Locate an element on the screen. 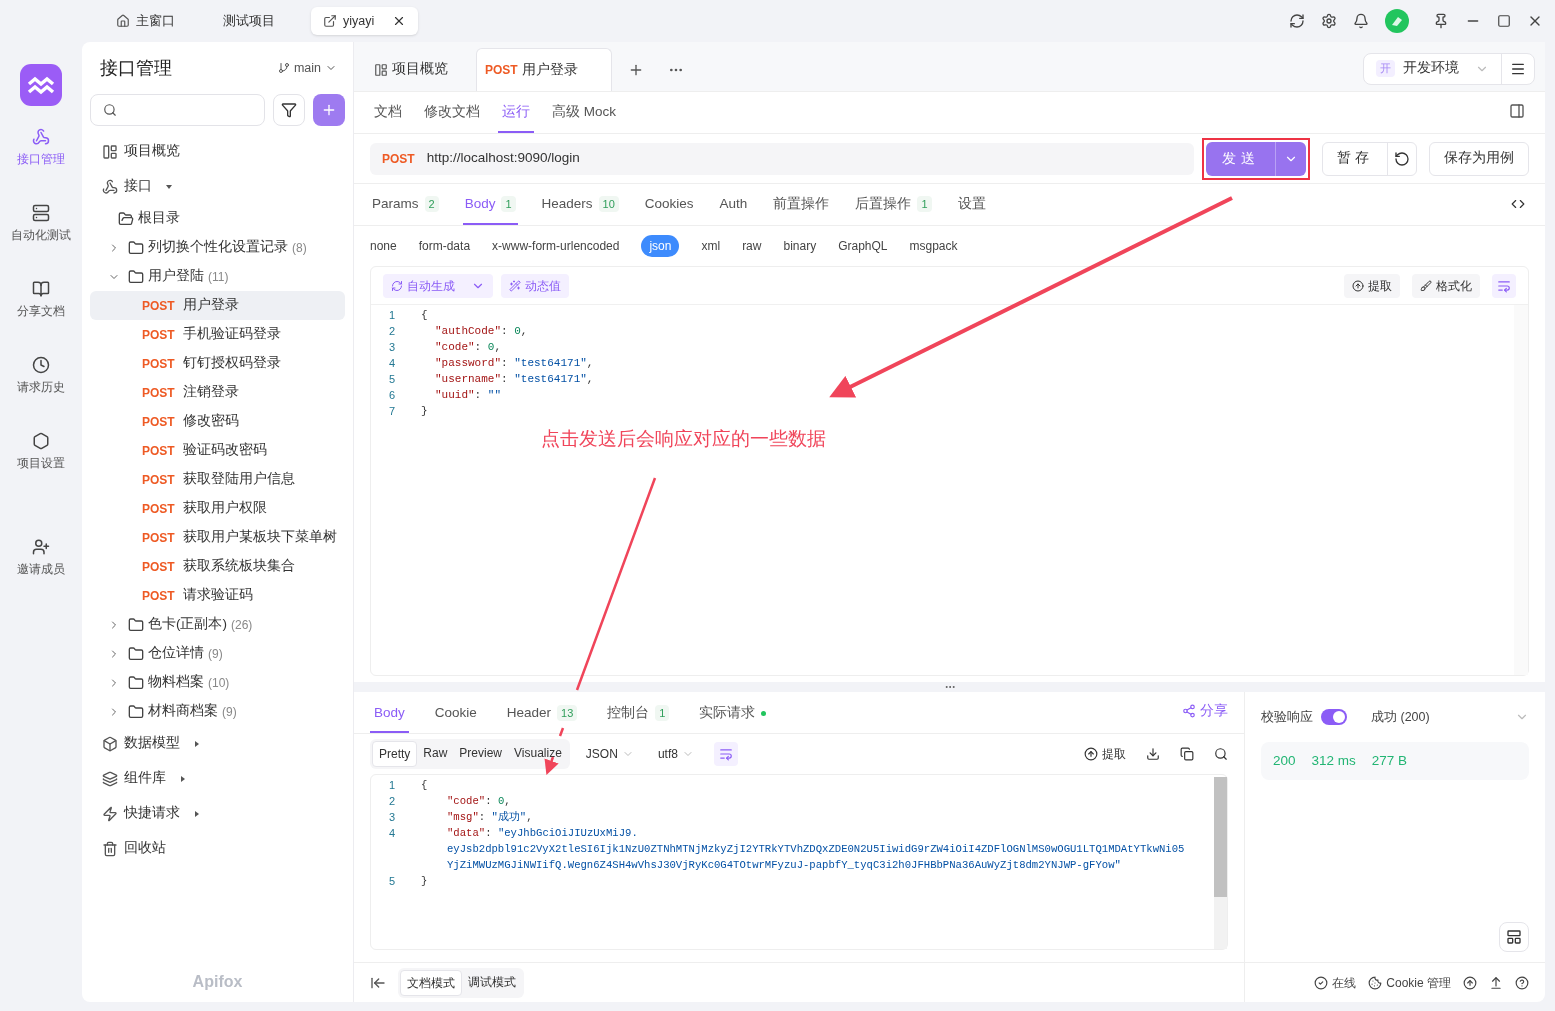  sidebar-item: 项目概览 is located at coordinates (217, 151).